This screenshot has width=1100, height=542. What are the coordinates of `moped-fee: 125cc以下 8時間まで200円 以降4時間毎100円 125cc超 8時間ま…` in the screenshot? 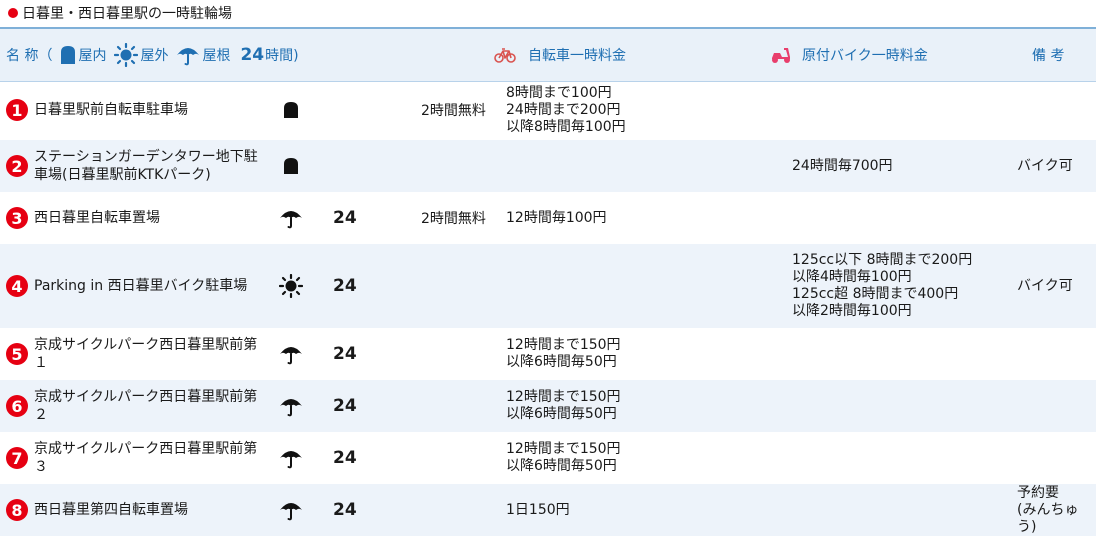 It's located at (882, 285).